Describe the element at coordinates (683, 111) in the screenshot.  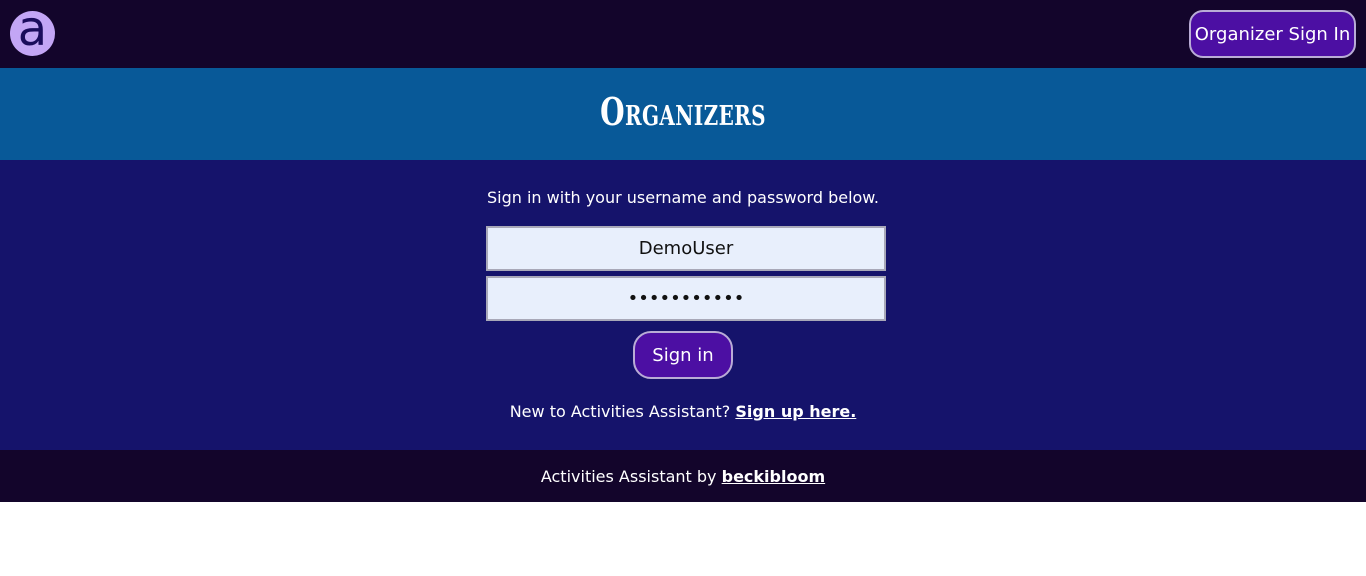
I see `page-title: Organizers` at that location.